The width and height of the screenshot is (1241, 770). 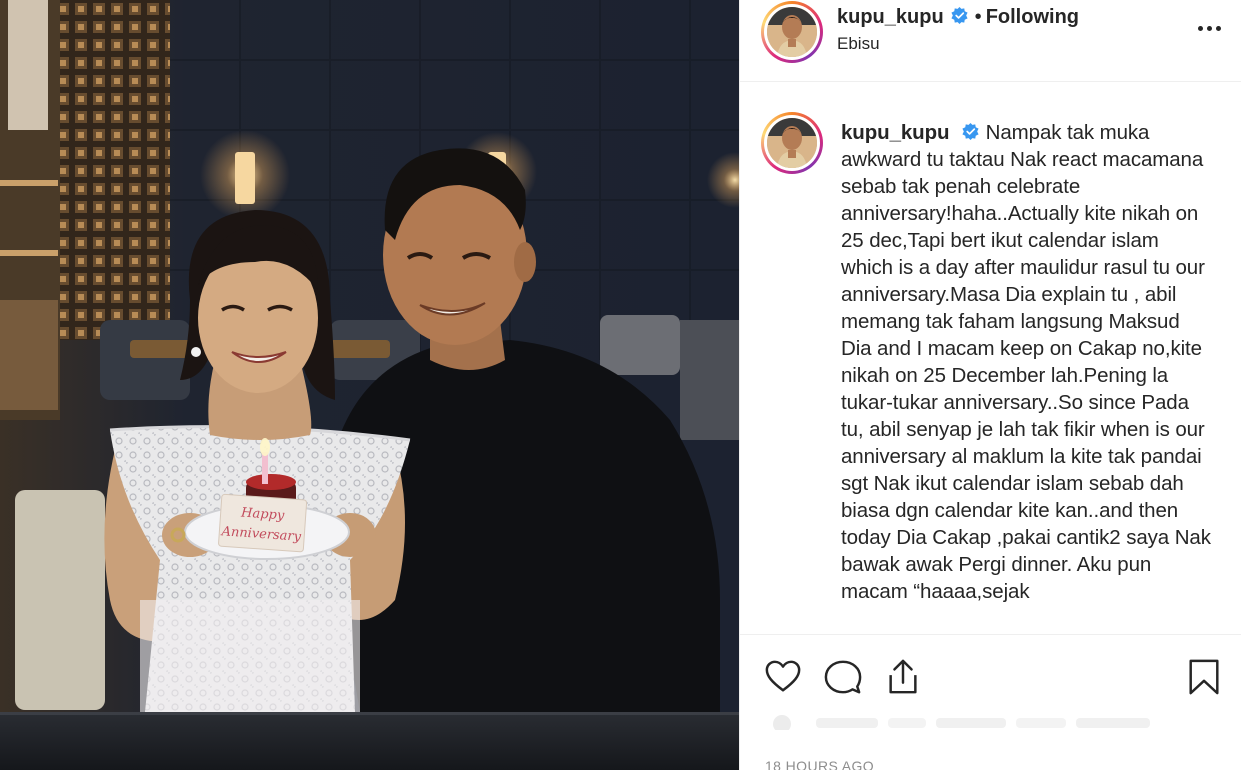 What do you see at coordinates (1209, 28) in the screenshot?
I see `more-options-icon` at bounding box center [1209, 28].